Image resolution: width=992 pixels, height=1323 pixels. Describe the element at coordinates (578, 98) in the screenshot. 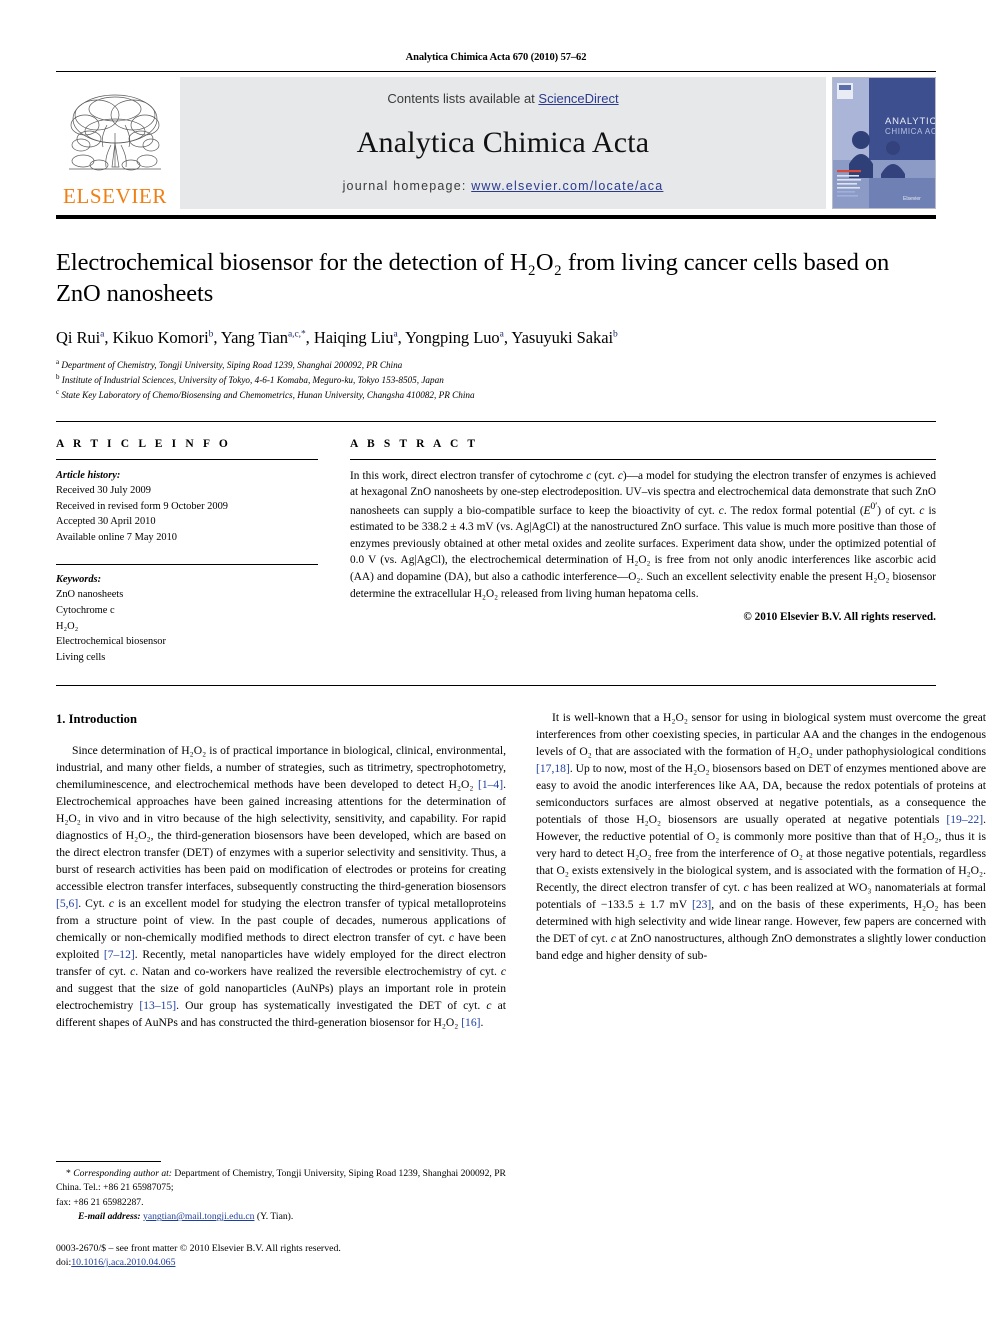

I see `sciencedirect-link: ScienceDirect` at that location.